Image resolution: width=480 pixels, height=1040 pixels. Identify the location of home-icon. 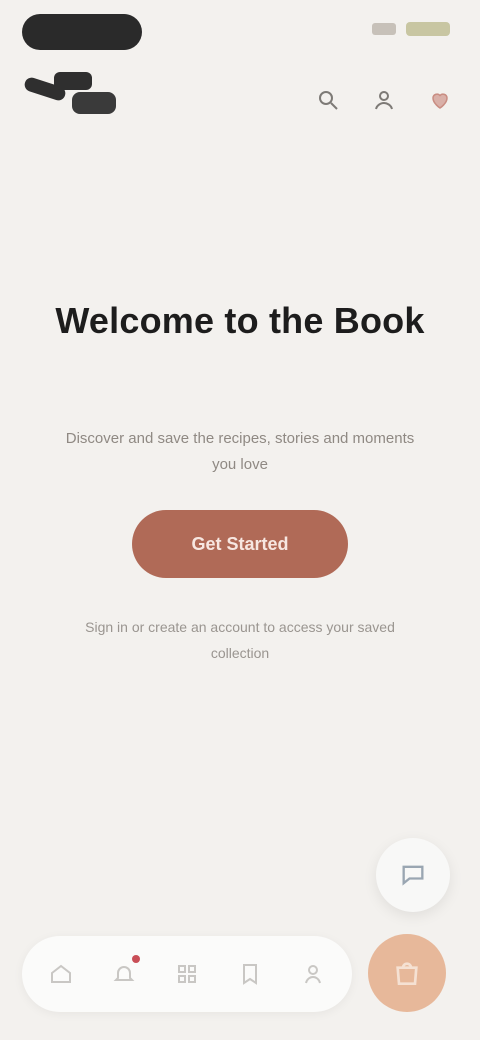
(61, 973).